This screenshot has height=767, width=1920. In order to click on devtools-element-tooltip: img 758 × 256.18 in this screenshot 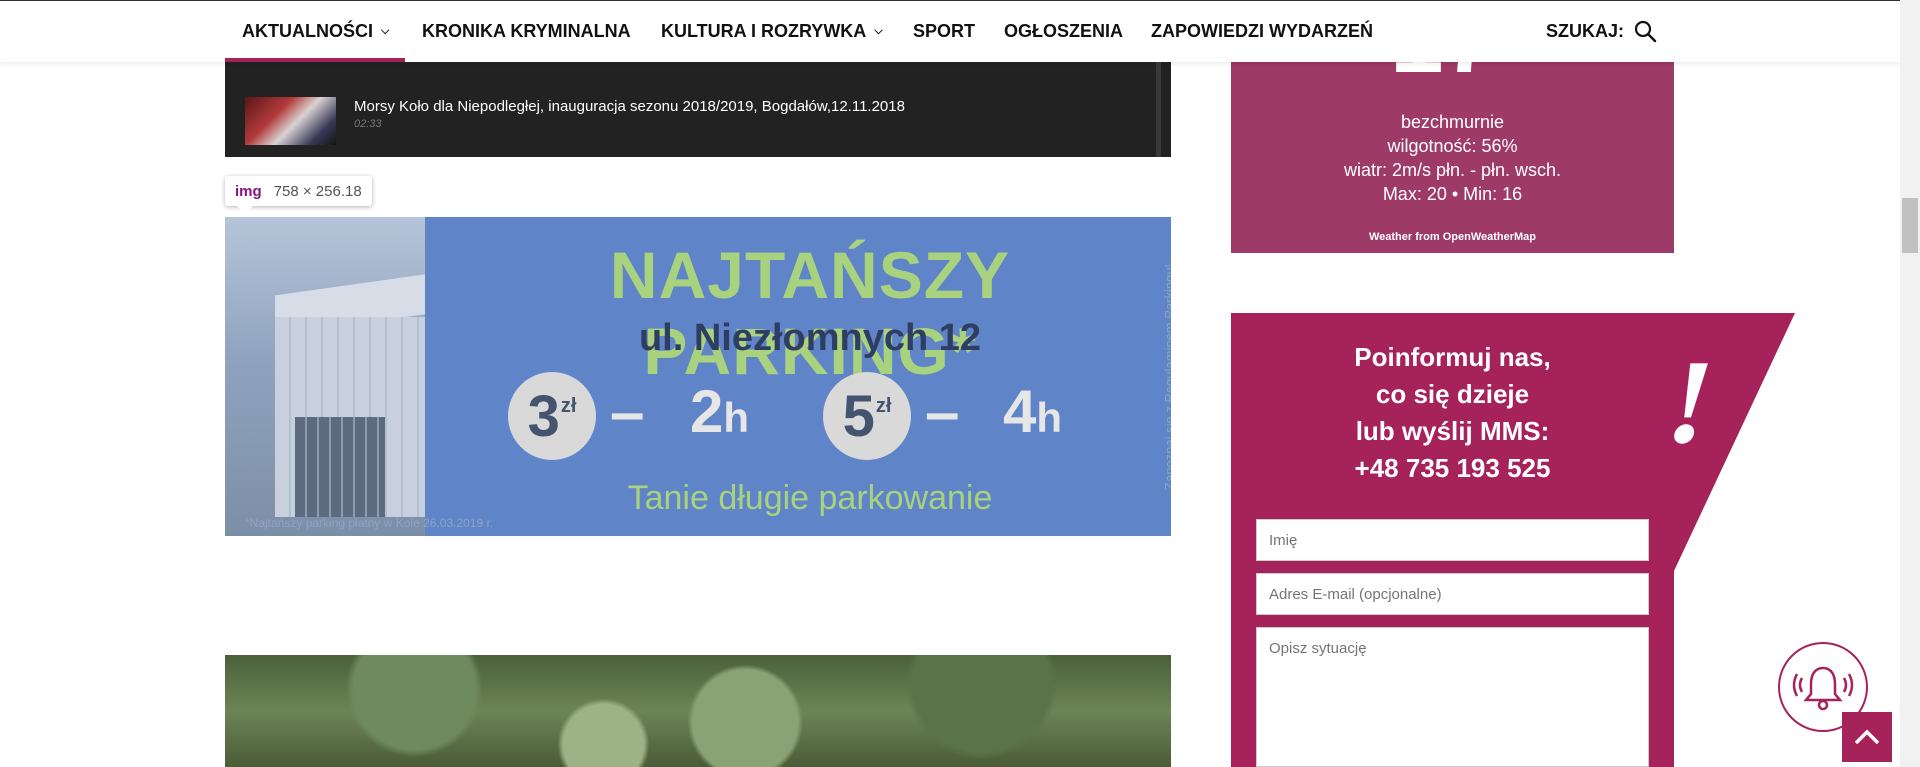, I will do `click(298, 195)`.